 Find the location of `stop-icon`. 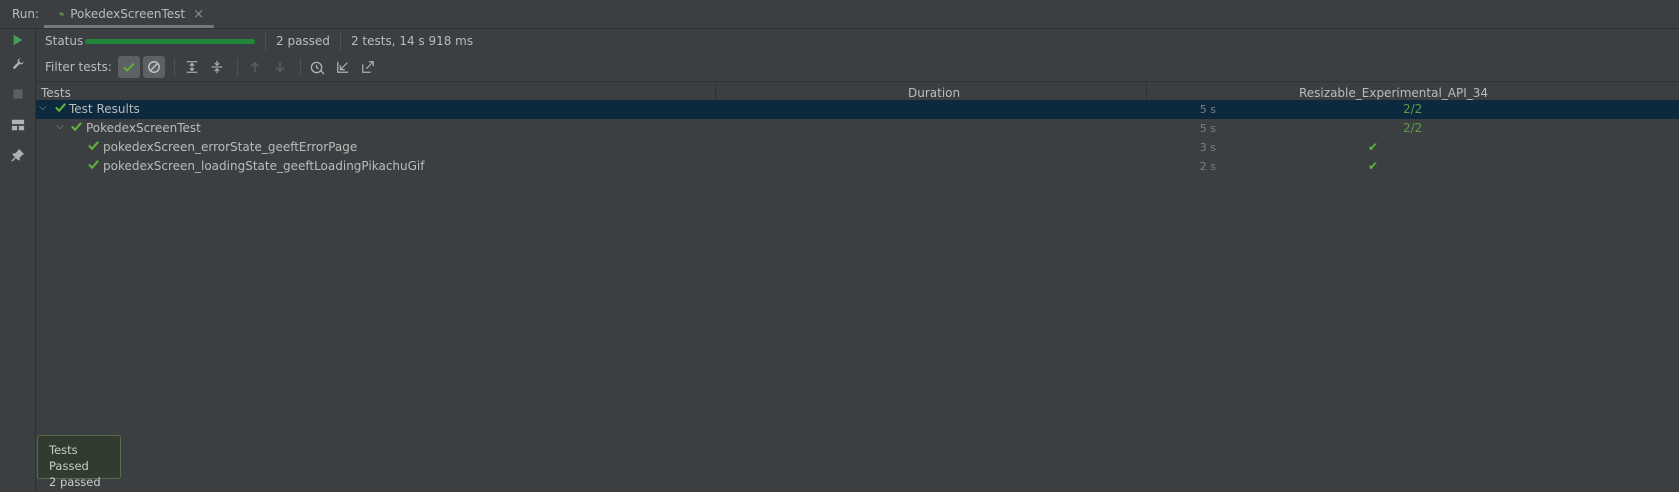

stop-icon is located at coordinates (18, 94).